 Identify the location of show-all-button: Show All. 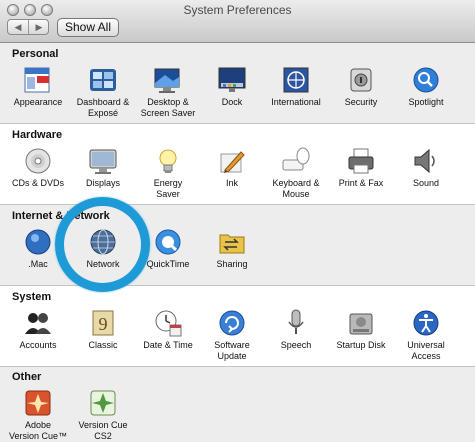
(88, 27).